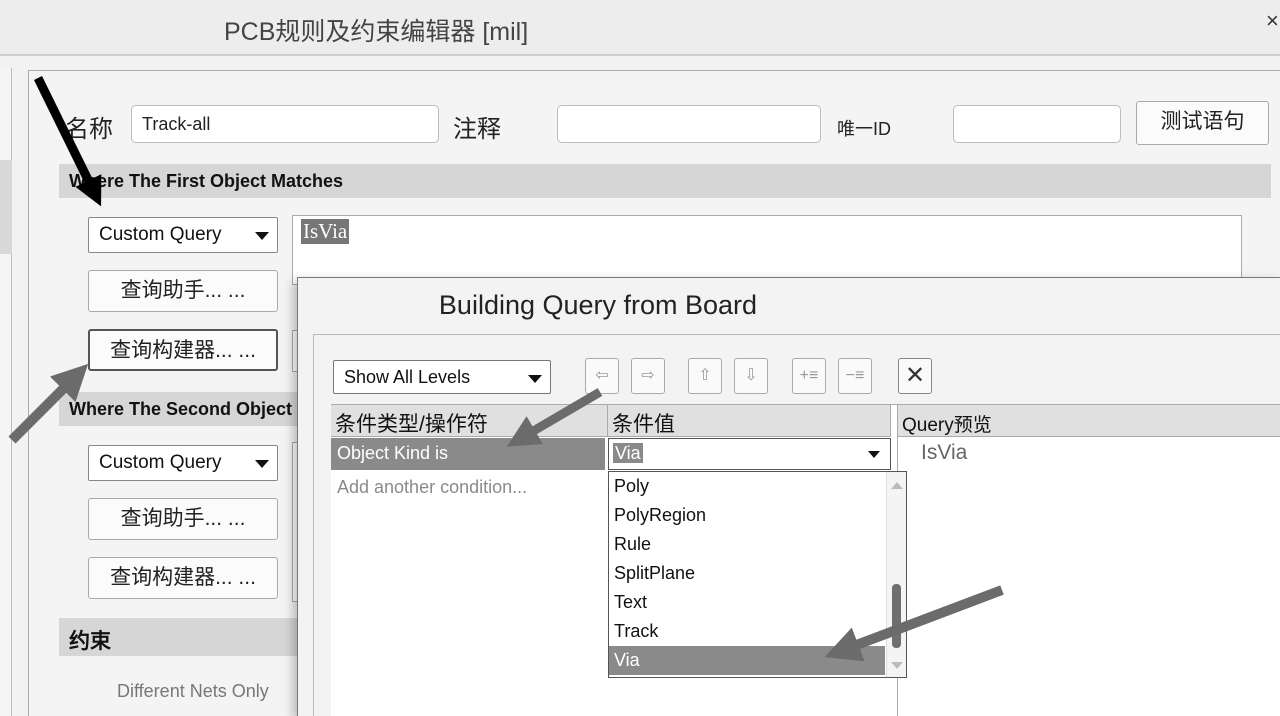 This screenshot has width=1280, height=716. Describe the element at coordinates (747, 544) in the screenshot. I see `dropdown-option: Rule` at that location.